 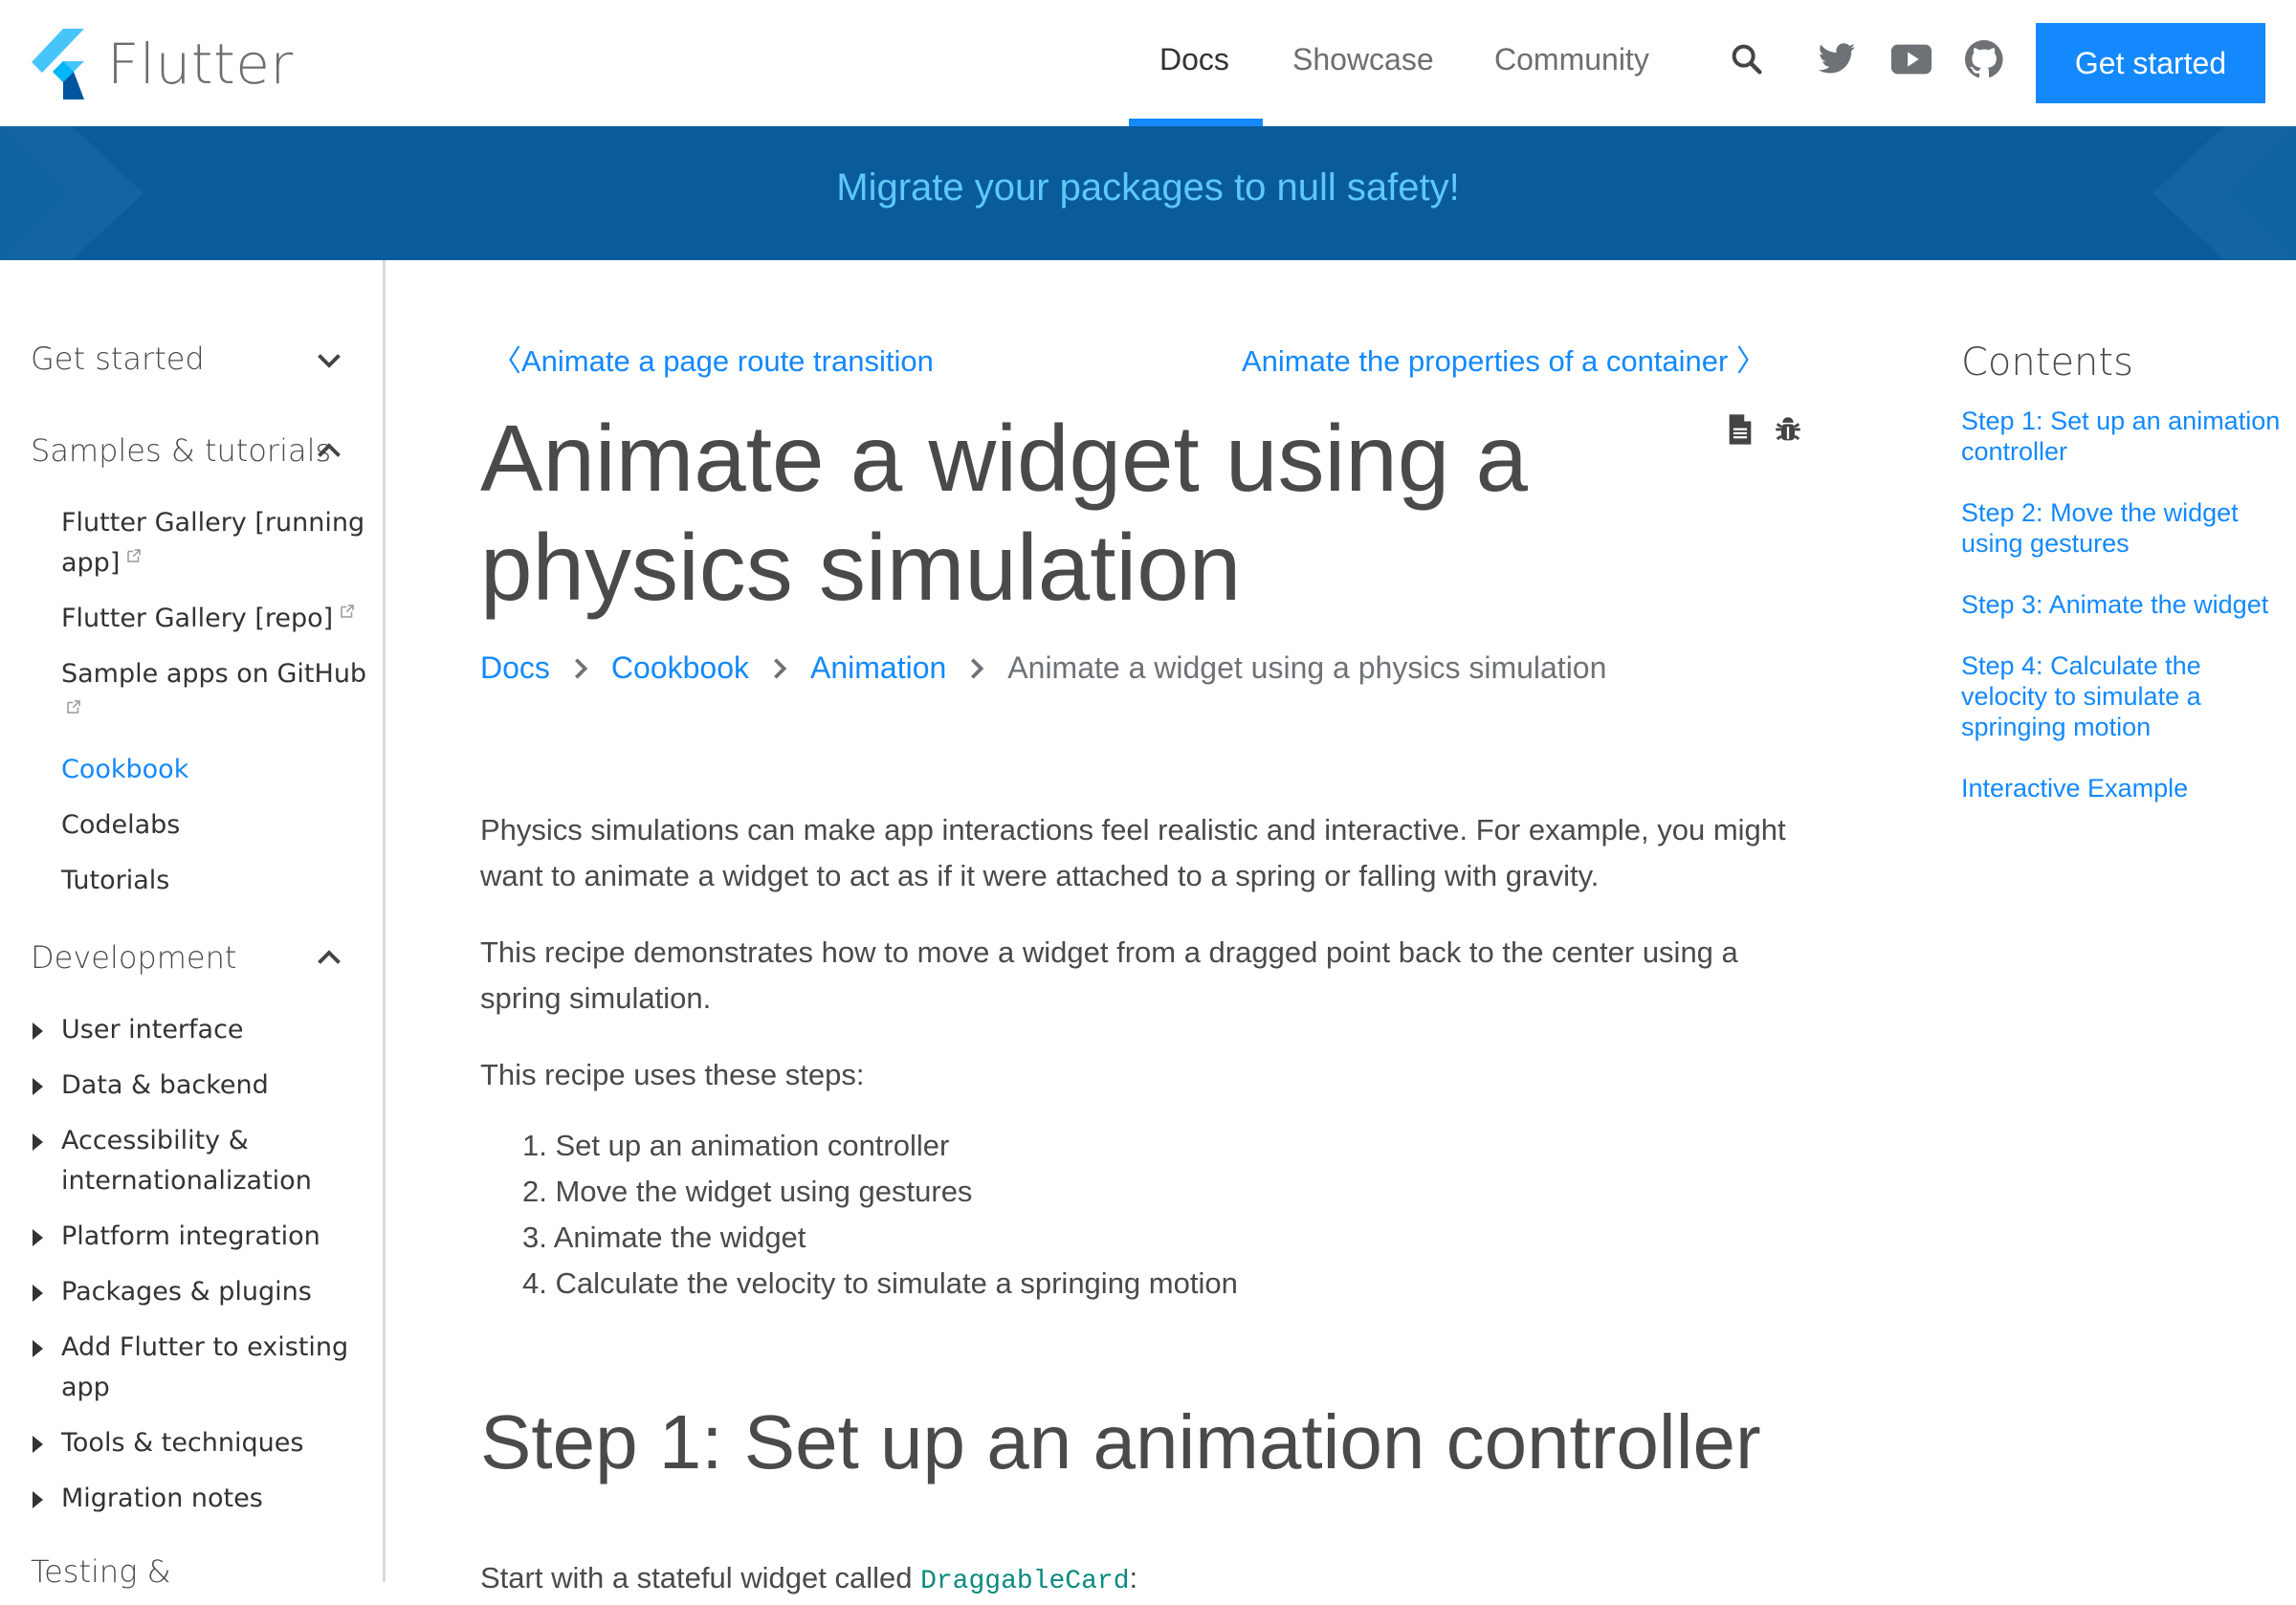 I want to click on sidebar-item-cookbook: Cookbook, so click(x=214, y=770).